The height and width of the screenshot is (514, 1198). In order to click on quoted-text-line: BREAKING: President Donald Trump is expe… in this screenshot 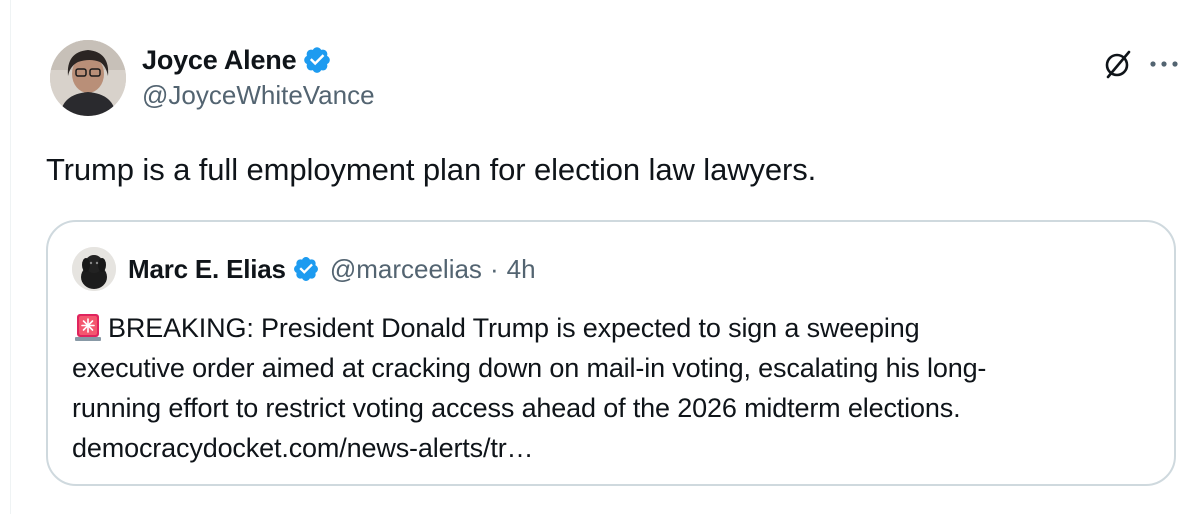, I will do `click(617, 328)`.